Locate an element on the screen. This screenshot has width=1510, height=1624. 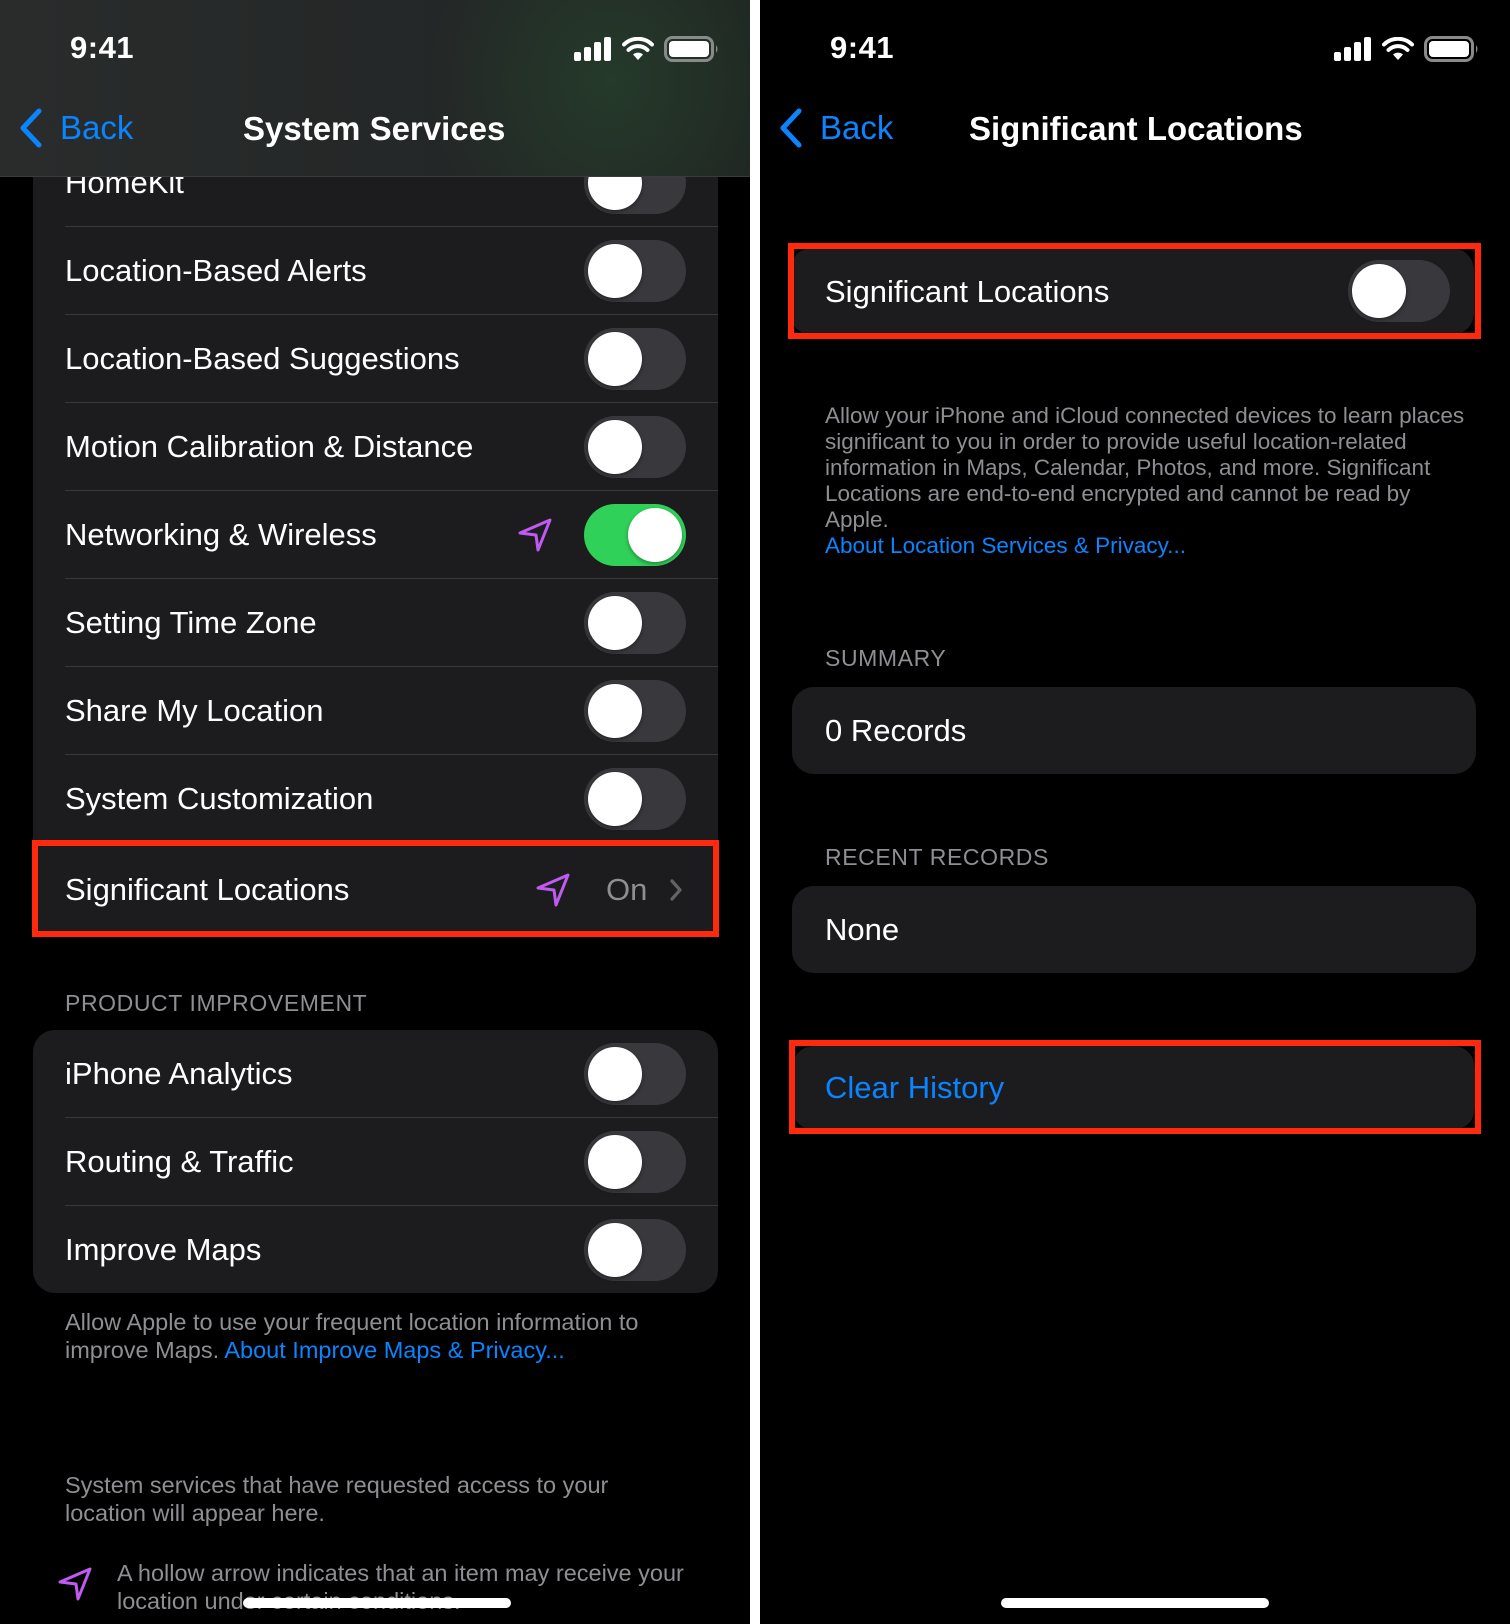
page-title: System Services is located at coordinates (374, 128).